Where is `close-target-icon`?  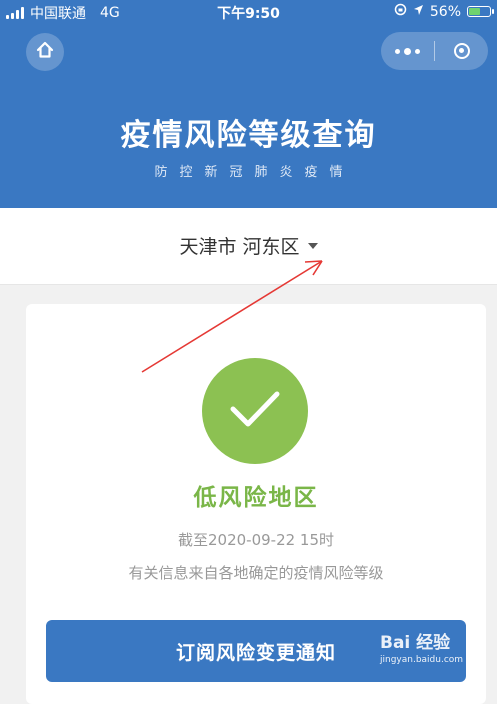
close-target-icon is located at coordinates (461, 51).